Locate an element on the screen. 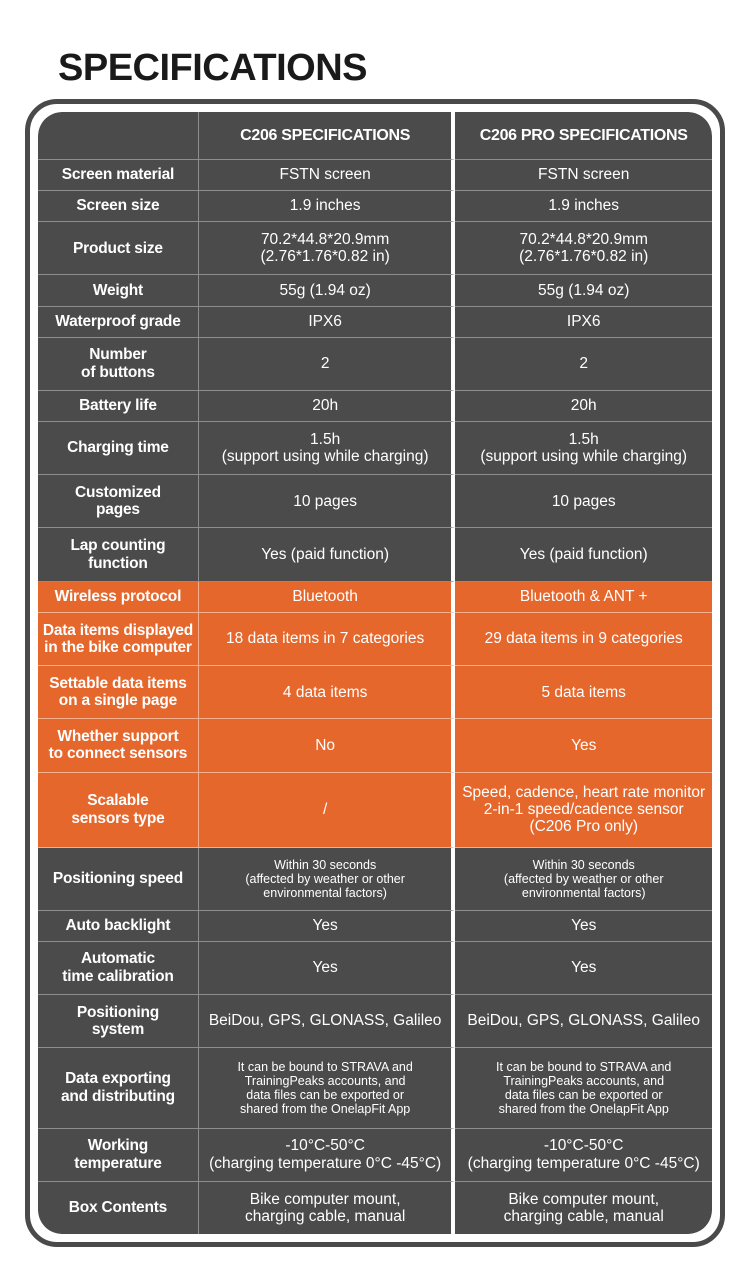 Image resolution: width=750 pixels, height=1288 pixels. cell-line: Weight is located at coordinates (118, 290).